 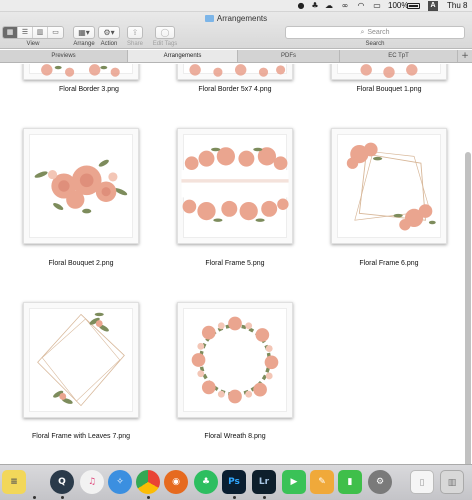 What do you see at coordinates (329, 6) in the screenshot?
I see `cloud-icon: ☁` at bounding box center [329, 6].